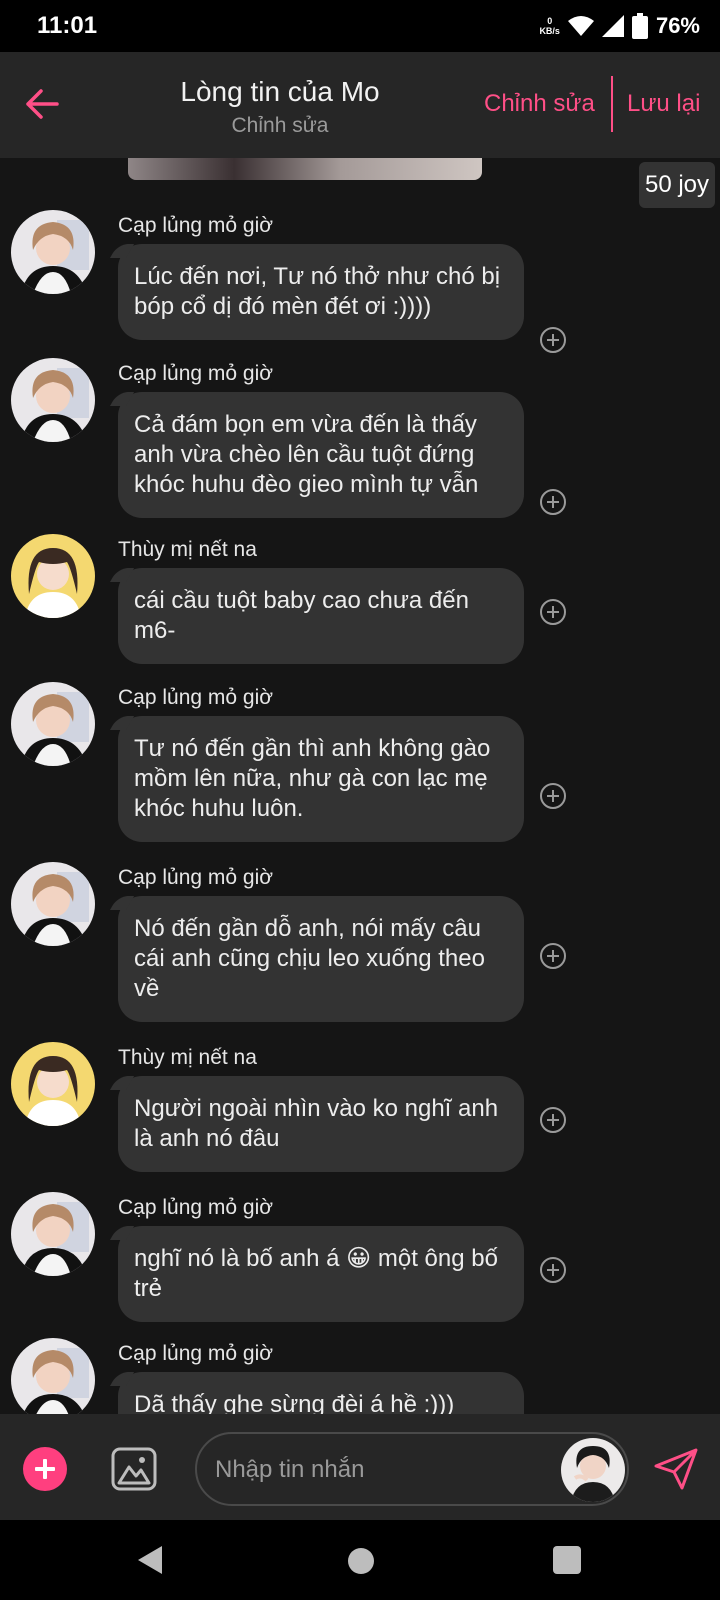  I want to click on joy-badge: 50 joy, so click(677, 185).